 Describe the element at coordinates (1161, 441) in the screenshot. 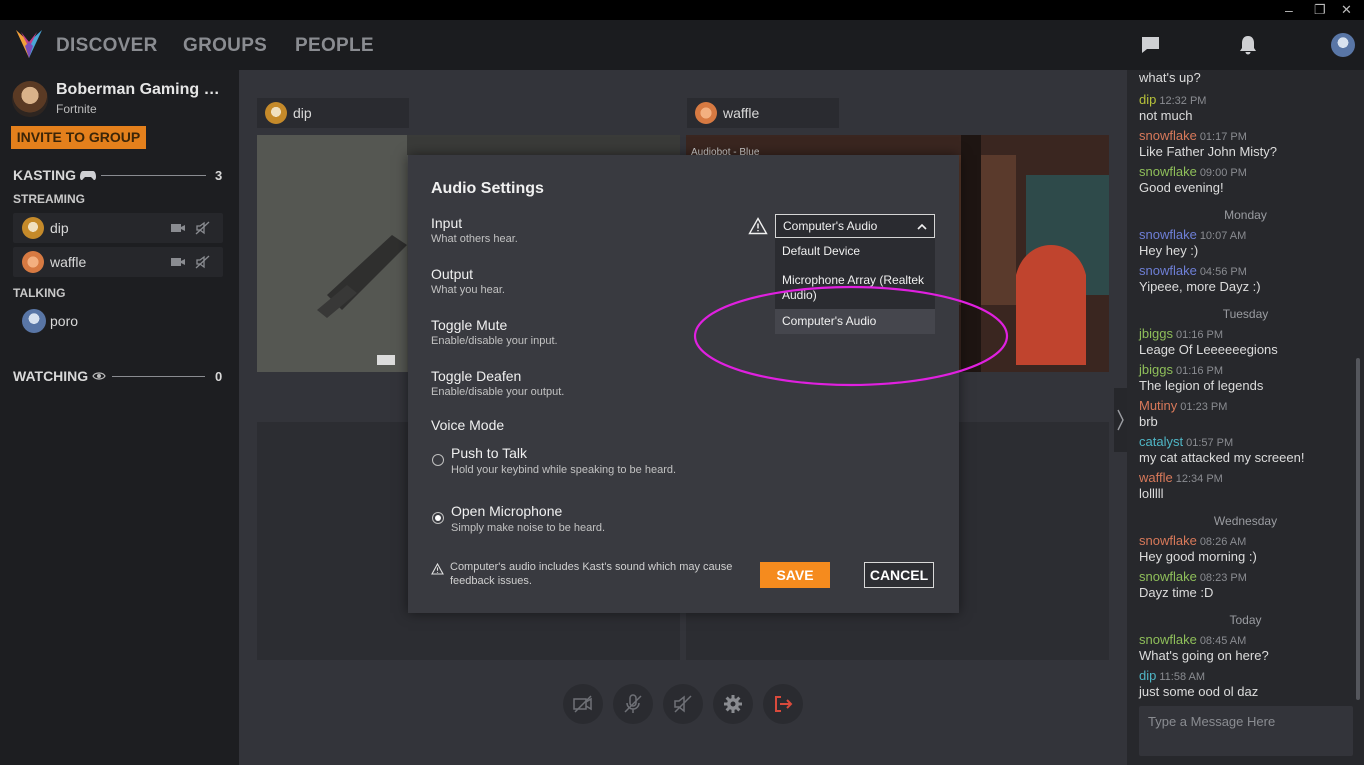

I see `chat-username: catalyst` at that location.